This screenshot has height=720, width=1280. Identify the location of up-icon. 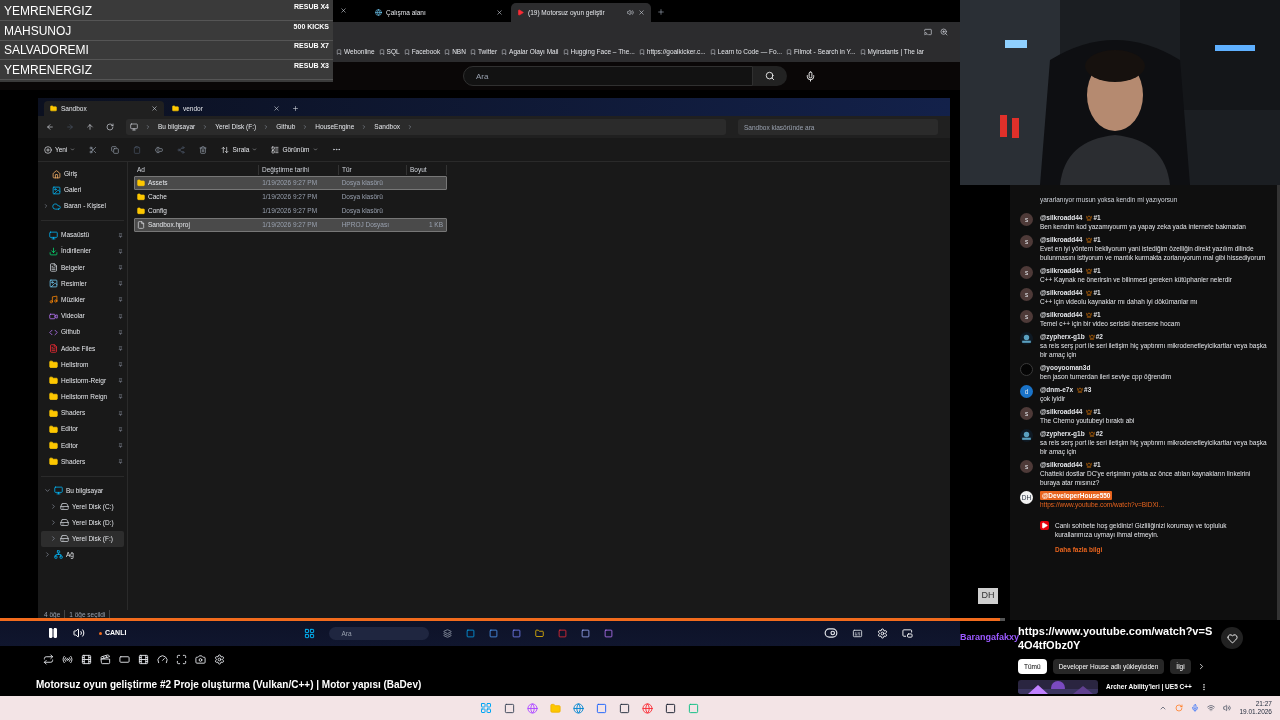
(90, 127).